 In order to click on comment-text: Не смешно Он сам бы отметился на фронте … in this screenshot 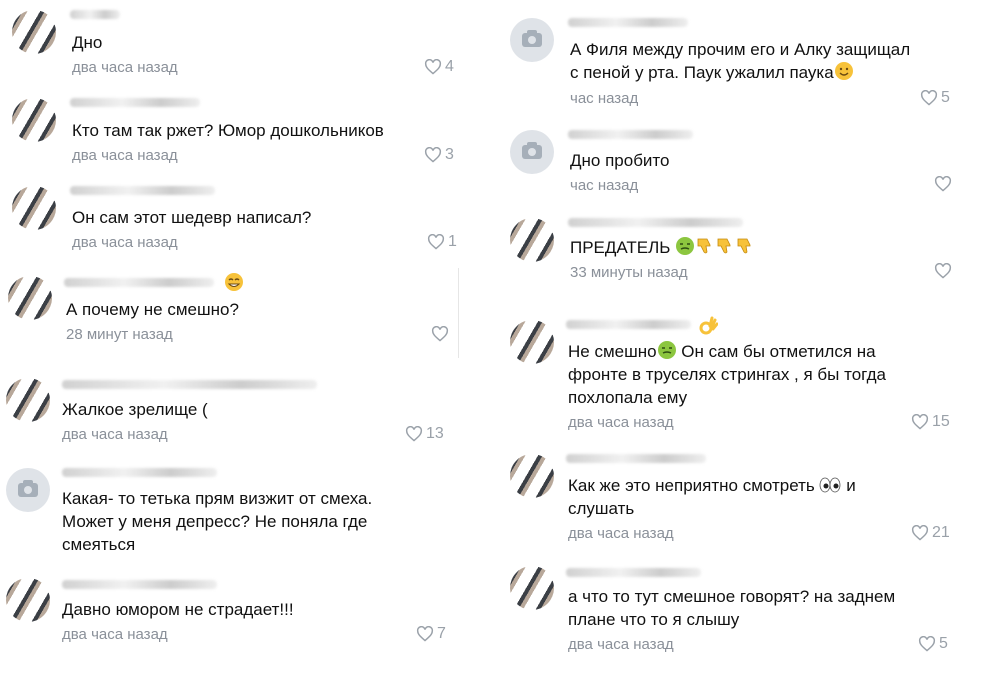, I will do `click(727, 374)`.